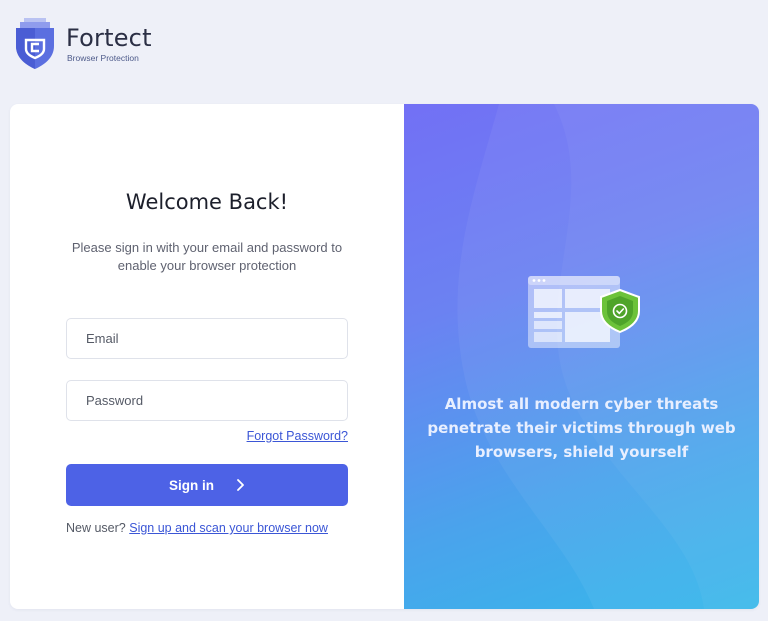 The width and height of the screenshot is (768, 621). What do you see at coordinates (35, 43) in the screenshot?
I see `shield-logo-icon` at bounding box center [35, 43].